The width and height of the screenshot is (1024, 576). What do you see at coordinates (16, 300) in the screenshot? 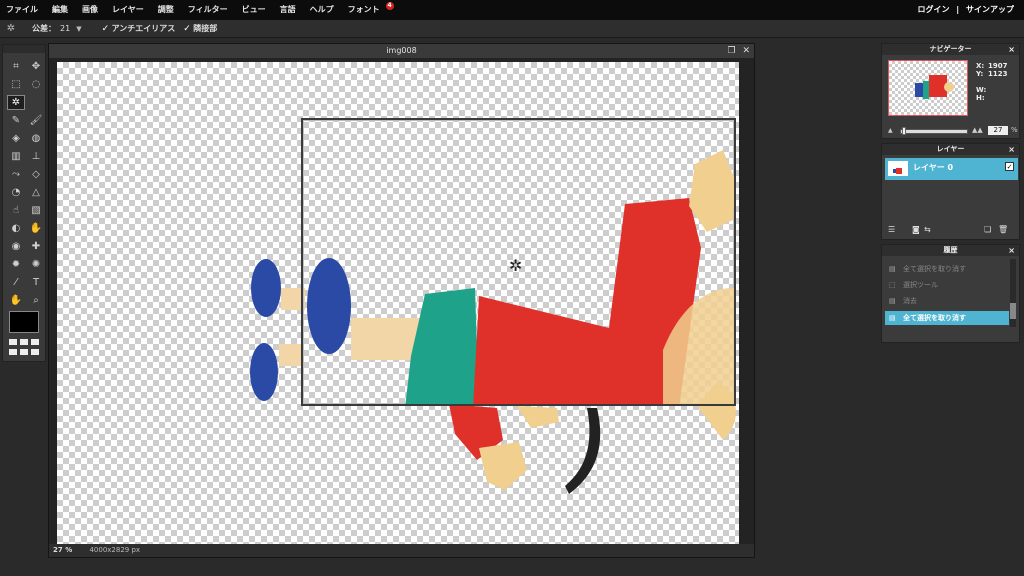
I see `hand-icon: ✋` at bounding box center [16, 300].